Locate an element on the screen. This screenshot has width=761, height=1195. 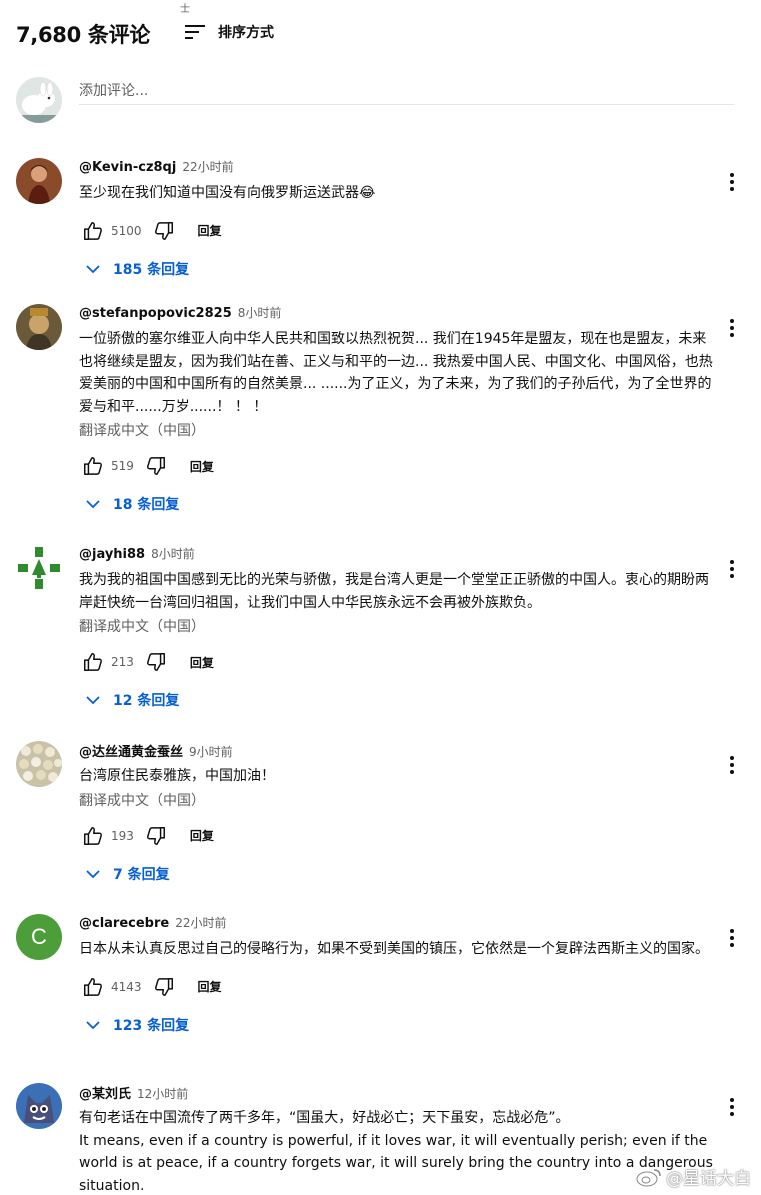
view-replies-button: 18 条回复 is located at coordinates (399, 504).